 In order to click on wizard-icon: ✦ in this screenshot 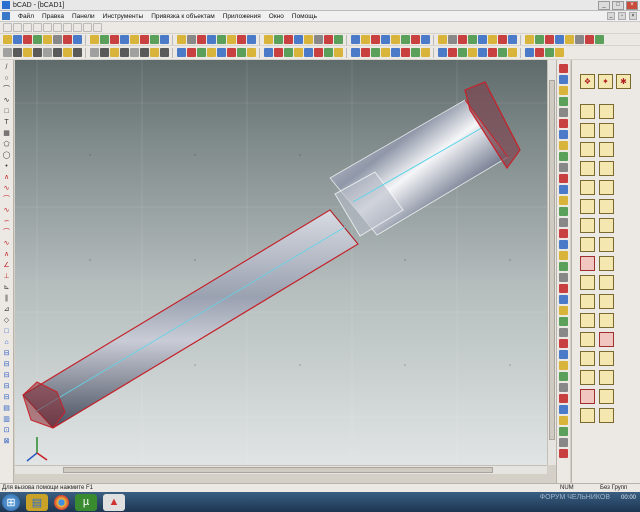, I will do `click(605, 81)`.